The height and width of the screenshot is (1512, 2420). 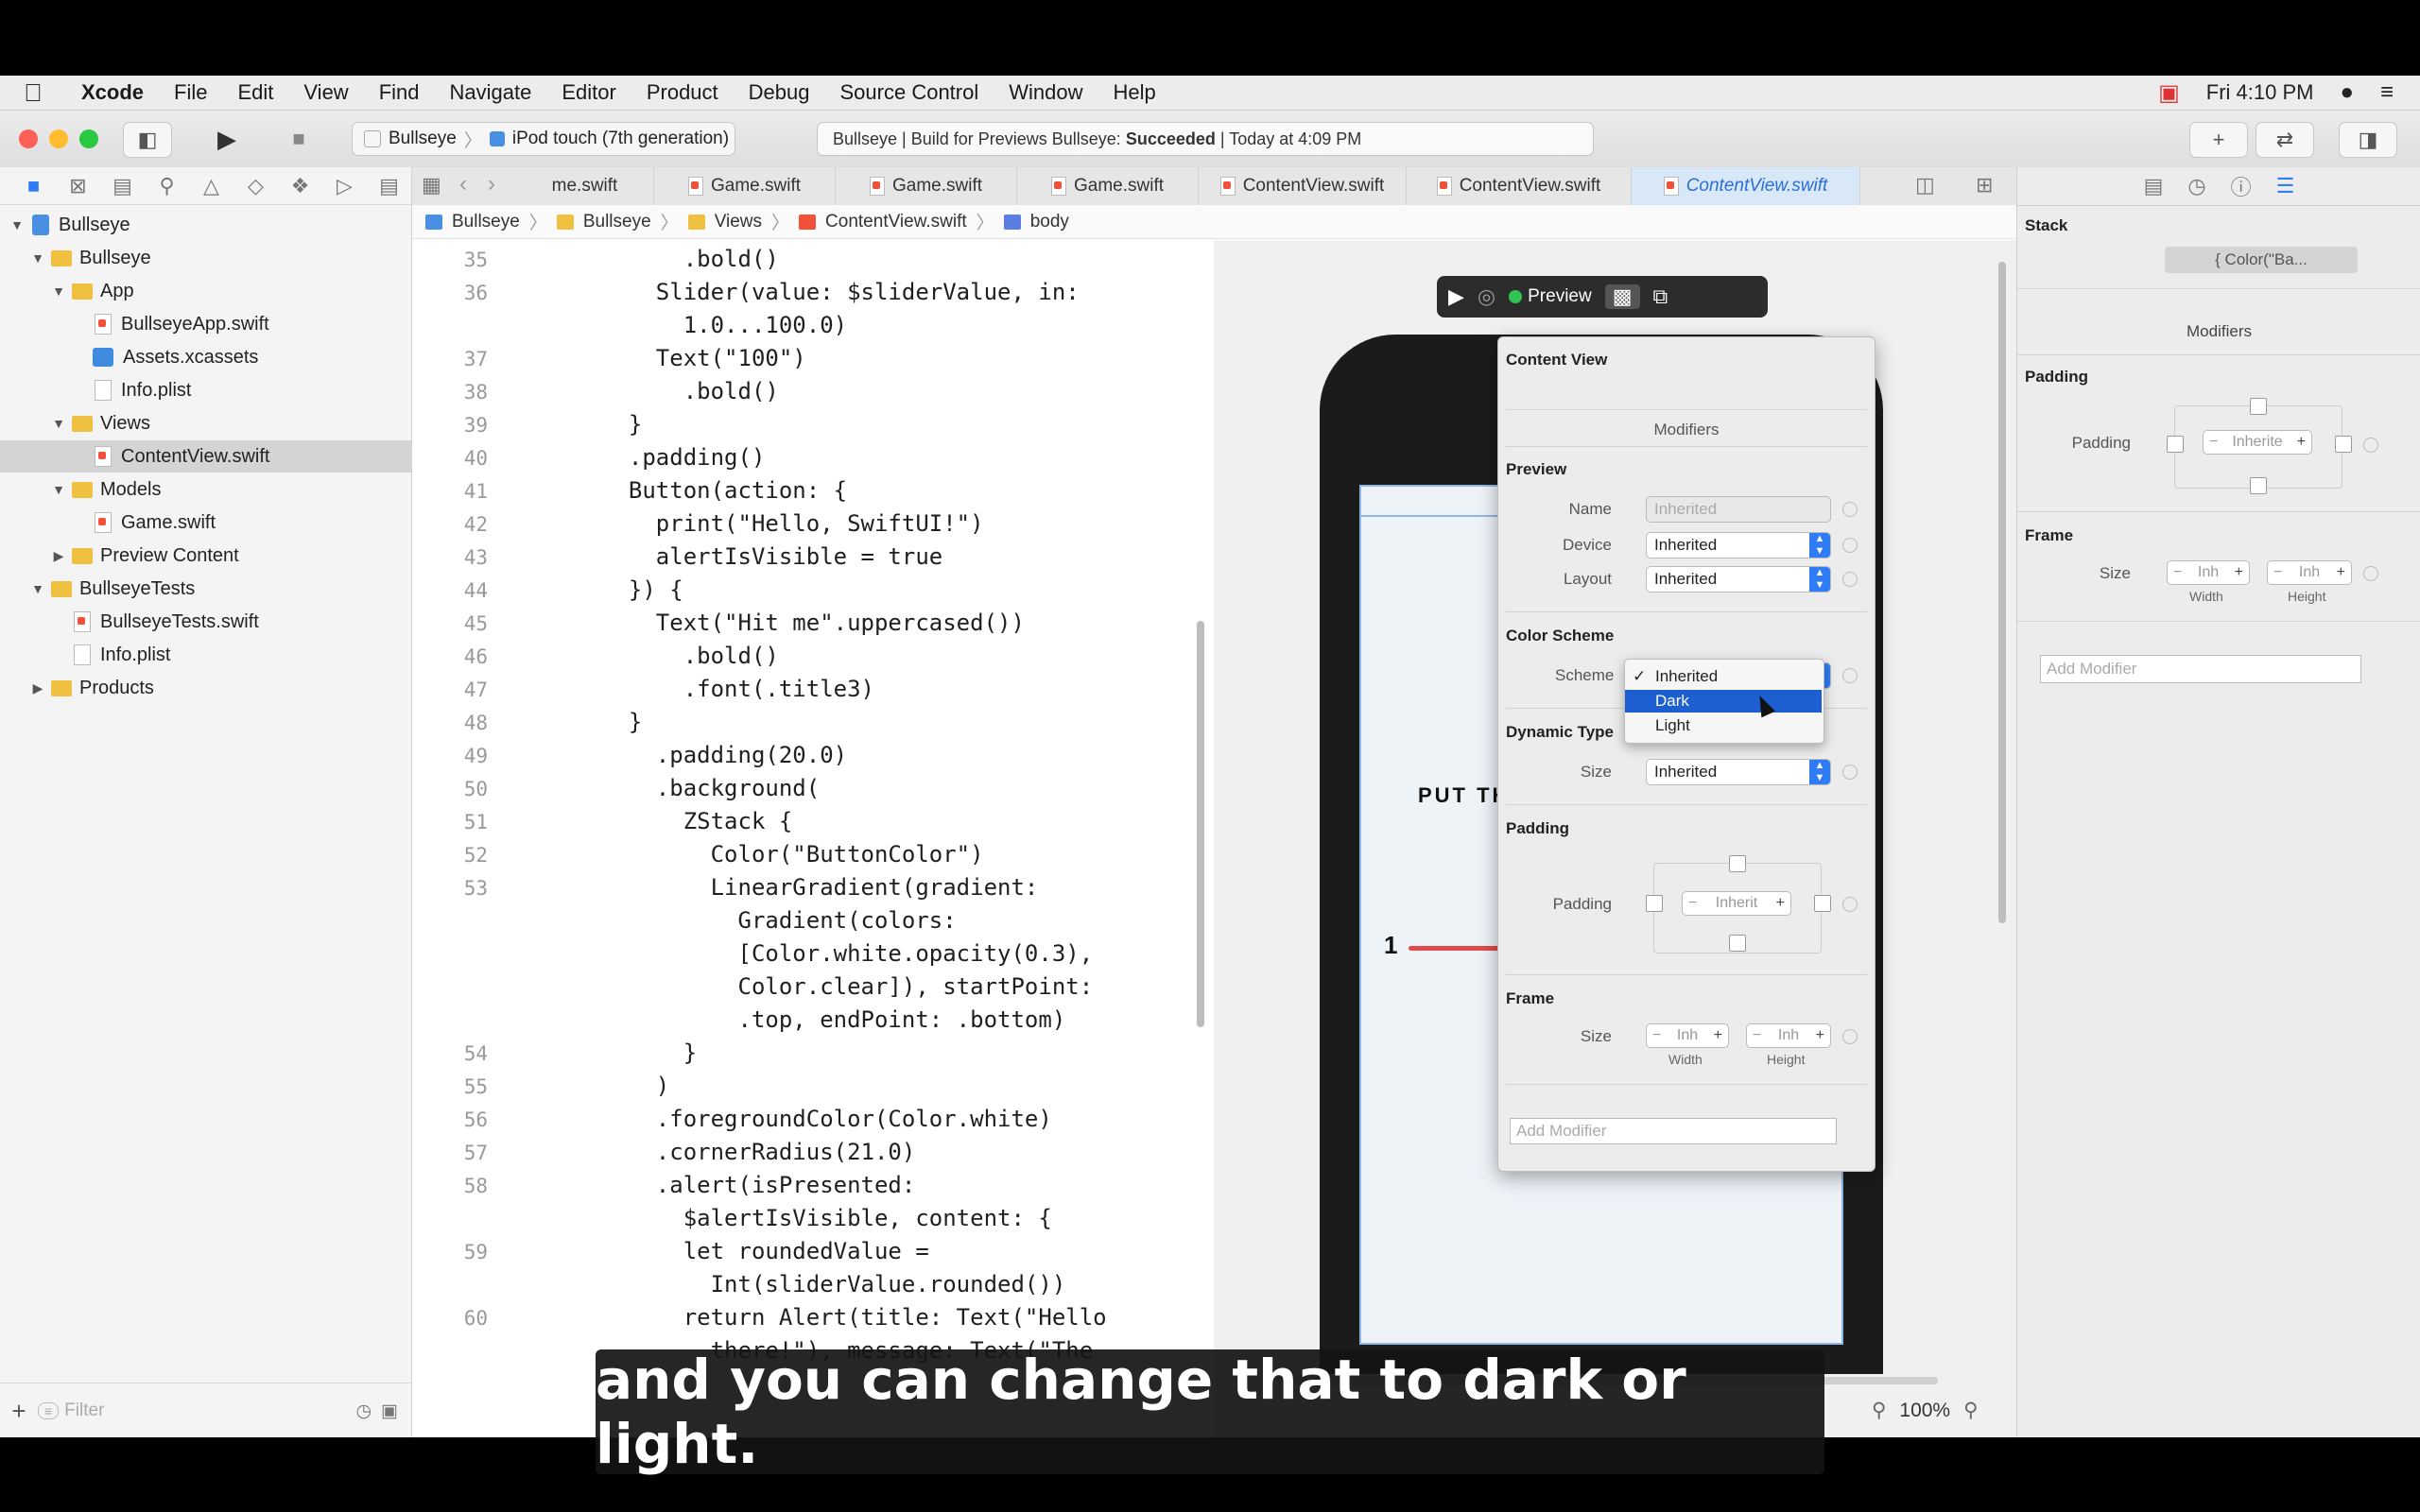 What do you see at coordinates (1687, 1035) in the screenshot?
I see `frame-width-stepper: − Inh +` at bounding box center [1687, 1035].